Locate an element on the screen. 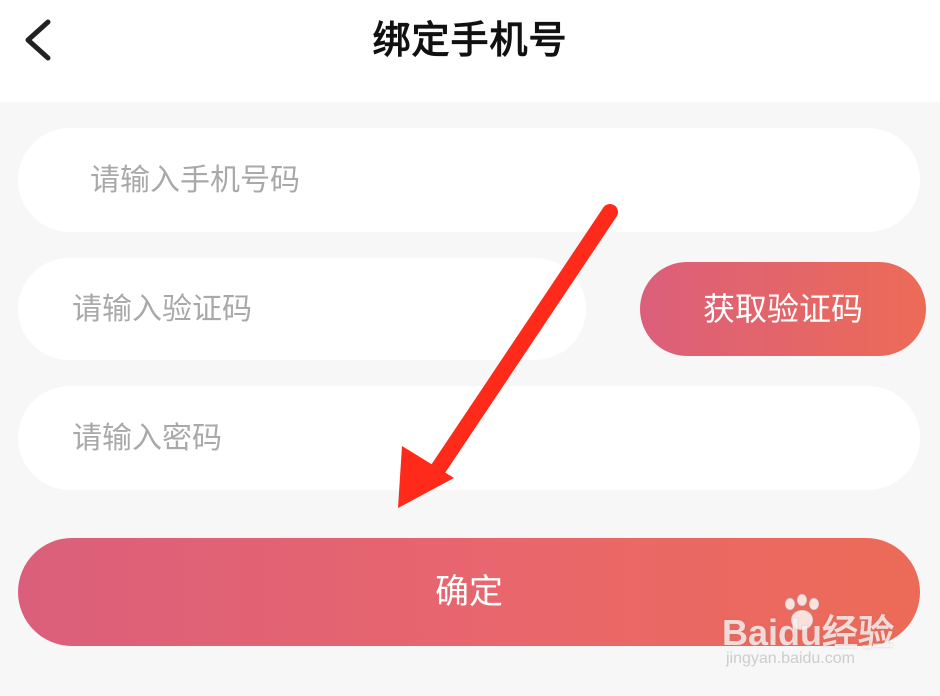 The height and width of the screenshot is (696, 940). password-field is located at coordinates (469, 438).